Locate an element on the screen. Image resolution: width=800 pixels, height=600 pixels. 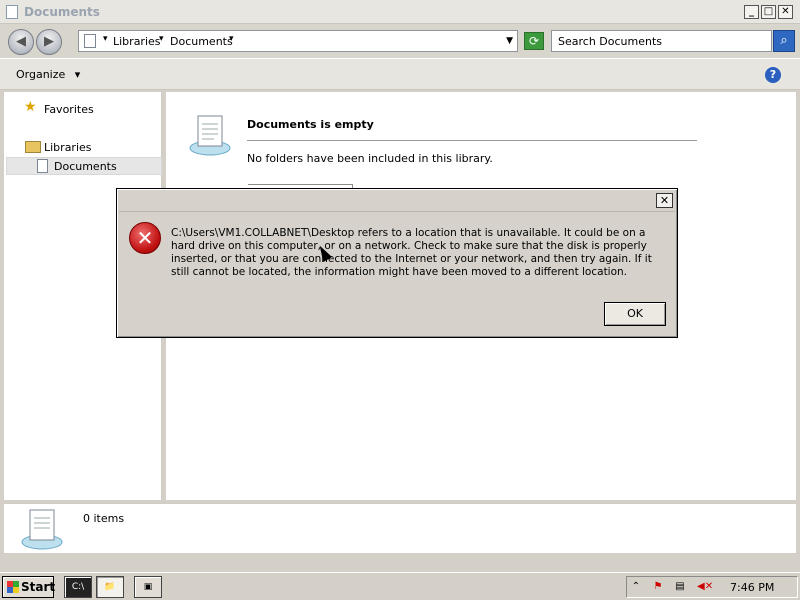
clock: 7:46 PM is located at coordinates (752, 587).